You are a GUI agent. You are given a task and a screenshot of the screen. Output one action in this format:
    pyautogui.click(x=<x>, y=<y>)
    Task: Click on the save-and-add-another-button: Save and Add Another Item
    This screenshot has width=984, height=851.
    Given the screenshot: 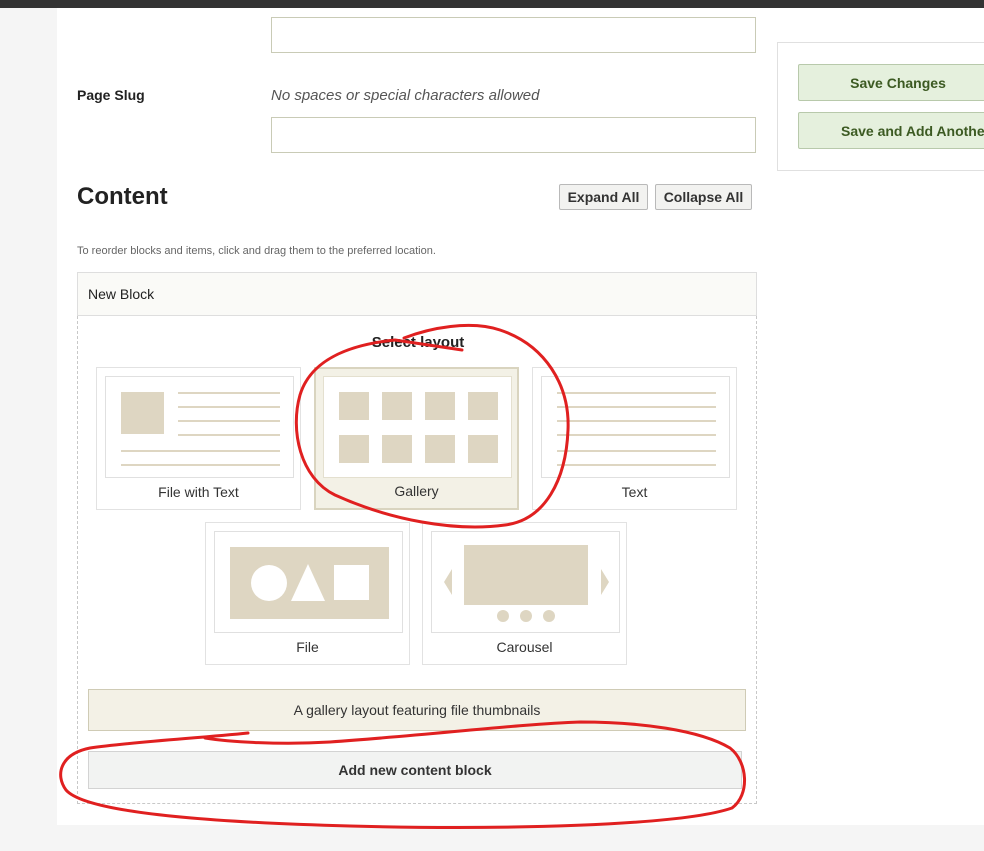 What is the action you would take?
    pyautogui.click(x=891, y=130)
    